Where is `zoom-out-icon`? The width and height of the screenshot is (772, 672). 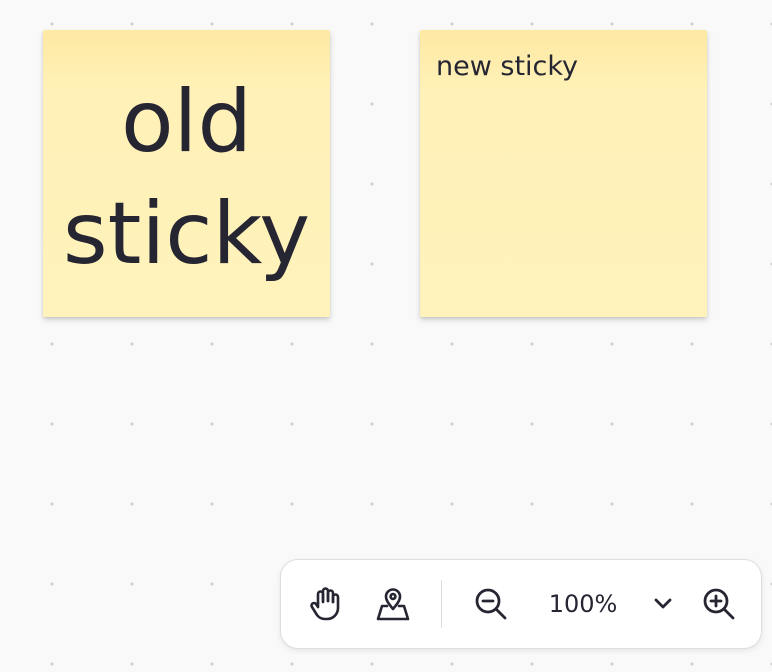
zoom-out-icon is located at coordinates (491, 604).